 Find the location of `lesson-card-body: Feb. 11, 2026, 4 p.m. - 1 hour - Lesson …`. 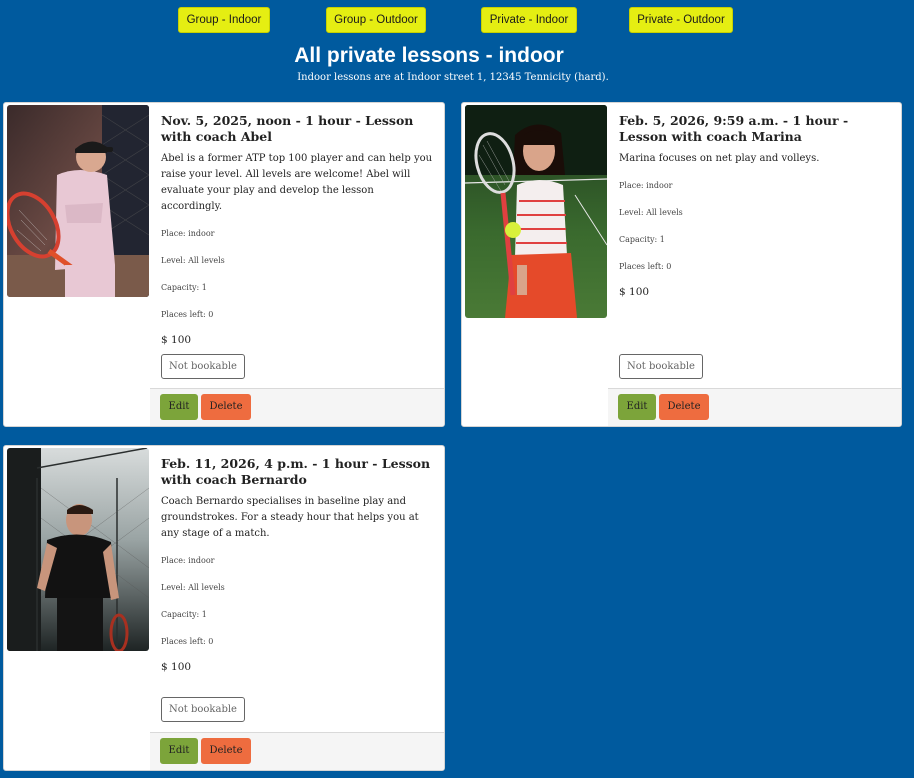

lesson-card-body: Feb. 11, 2026, 4 p.m. - 1 hour - Lesson … is located at coordinates (298, 564).